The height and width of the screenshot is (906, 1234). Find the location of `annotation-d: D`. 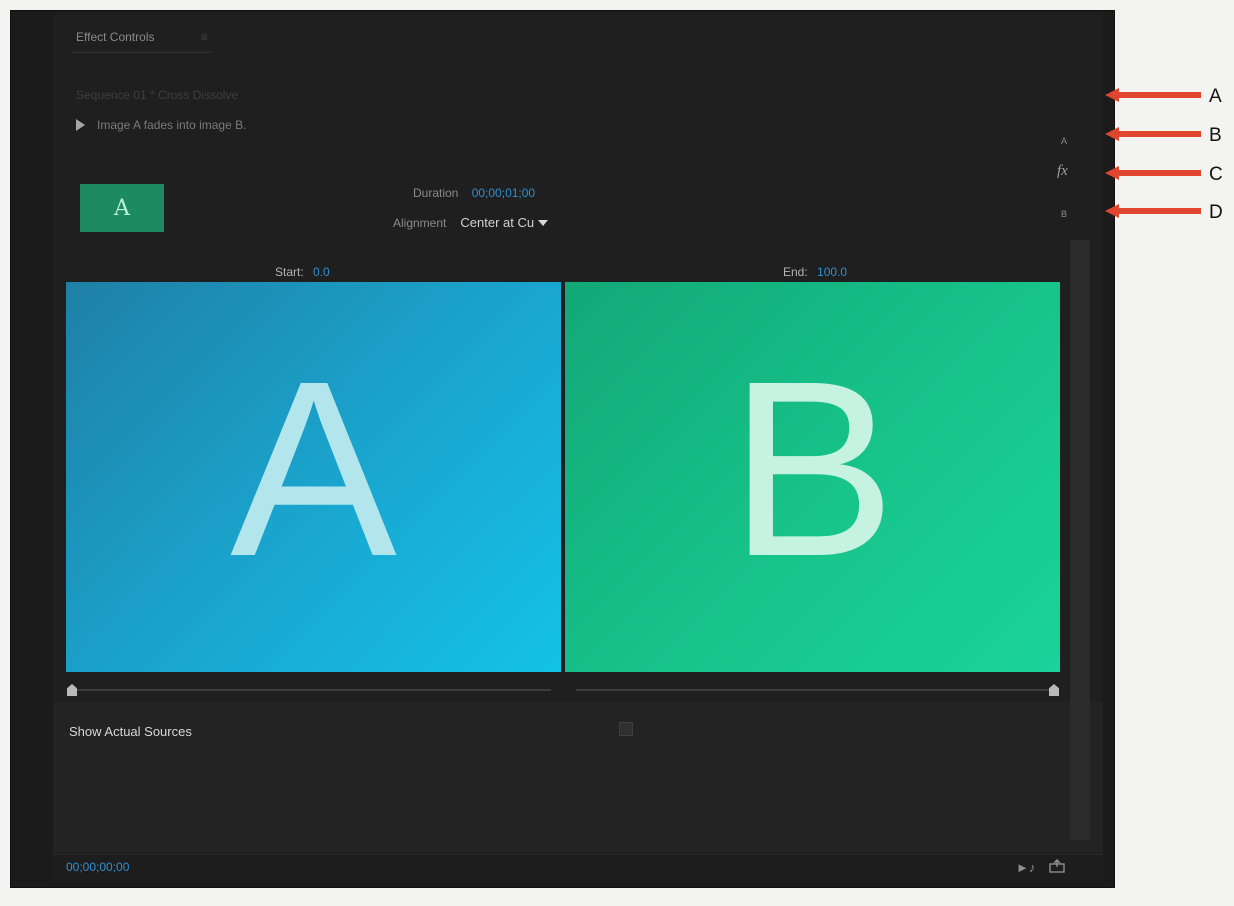

annotation-d: D is located at coordinates (1216, 212).